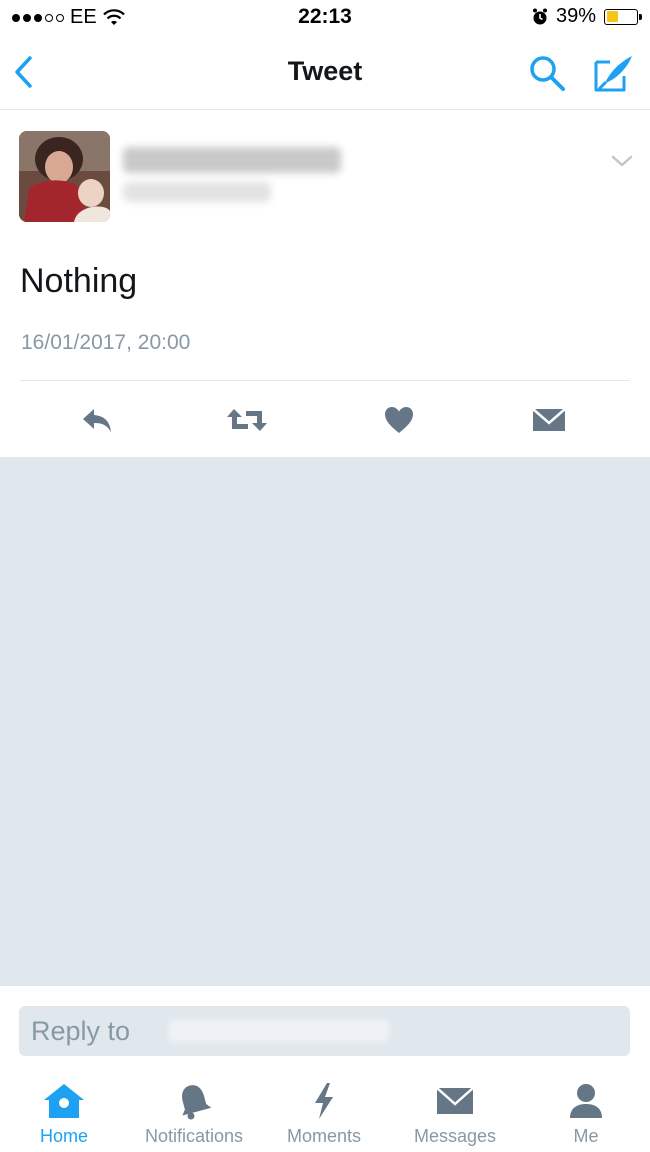 The width and height of the screenshot is (650, 1152). I want to click on tab-home: Home, so click(64, 1112).